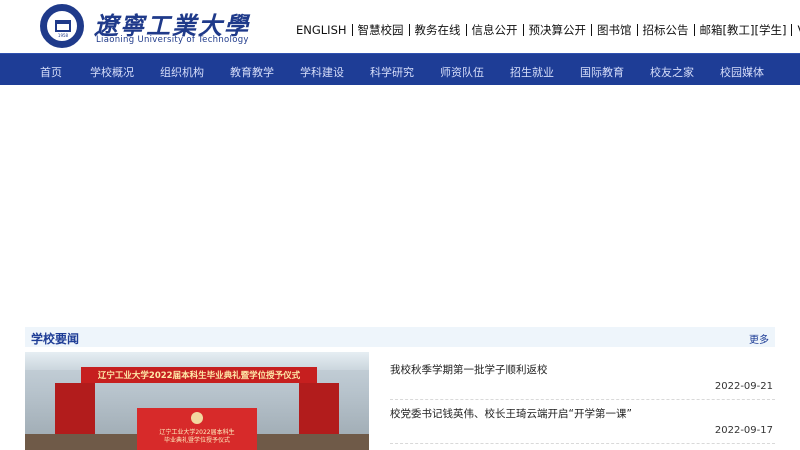 This screenshot has width=800, height=450. What do you see at coordinates (742, 72) in the screenshot?
I see `nav-item: 校园媒体` at bounding box center [742, 72].